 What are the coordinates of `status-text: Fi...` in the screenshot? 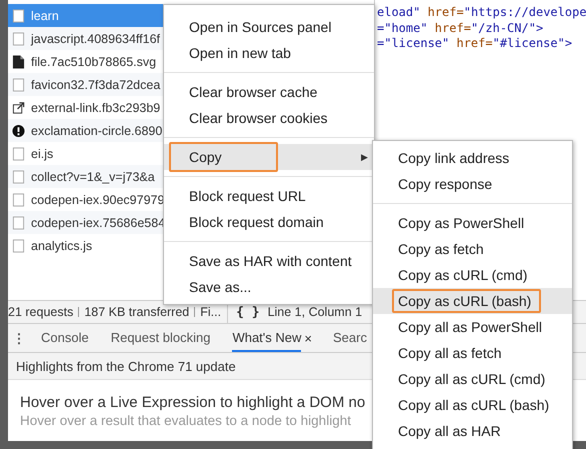 It's located at (211, 312).